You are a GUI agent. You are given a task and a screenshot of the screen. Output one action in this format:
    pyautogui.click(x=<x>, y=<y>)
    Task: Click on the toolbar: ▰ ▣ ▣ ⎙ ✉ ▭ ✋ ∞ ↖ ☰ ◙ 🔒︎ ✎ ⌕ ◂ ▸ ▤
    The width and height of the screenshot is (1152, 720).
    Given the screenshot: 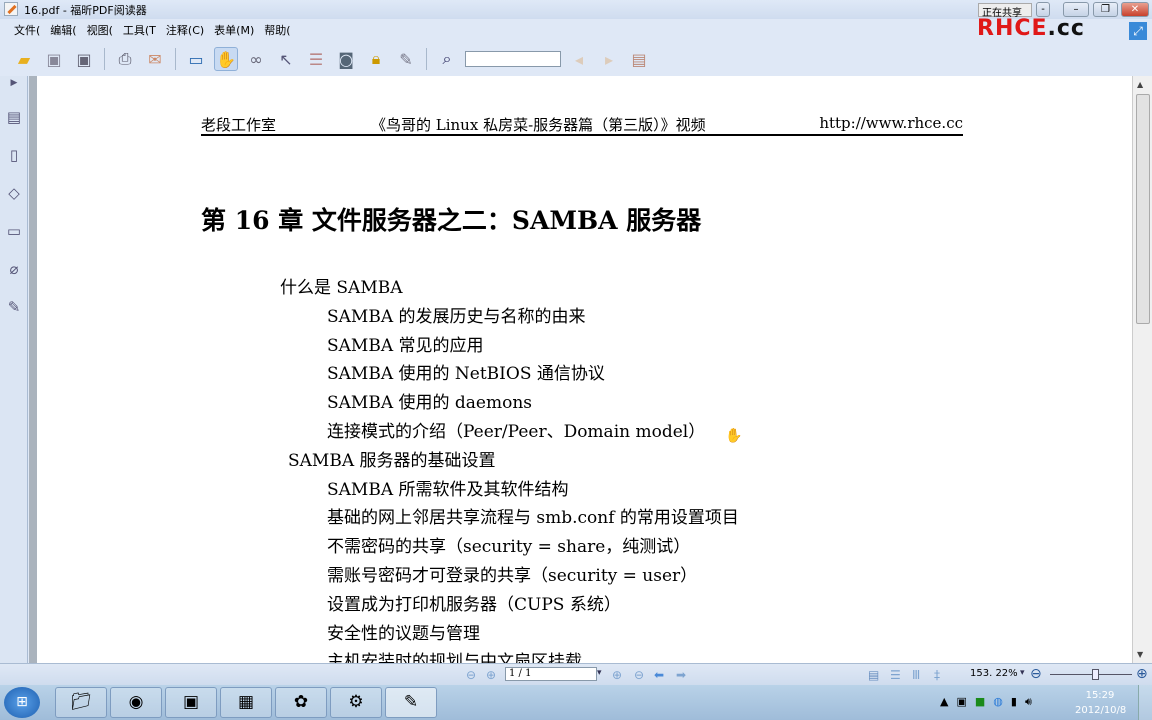 What is the action you would take?
    pyautogui.click(x=576, y=59)
    